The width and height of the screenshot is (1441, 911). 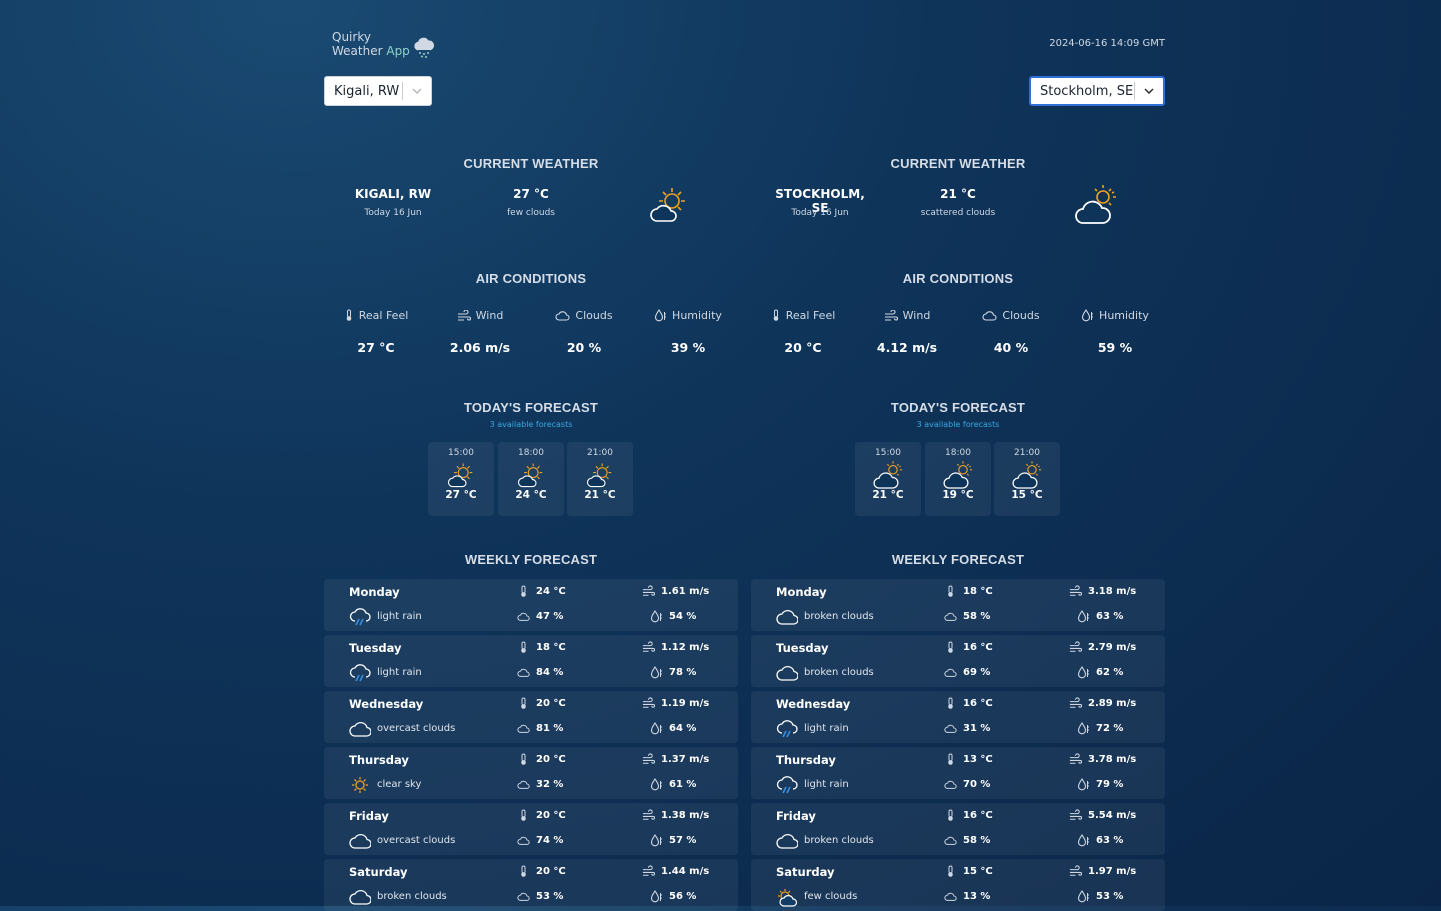 I want to click on clouds-cell: 58 %, so click(x=967, y=616).